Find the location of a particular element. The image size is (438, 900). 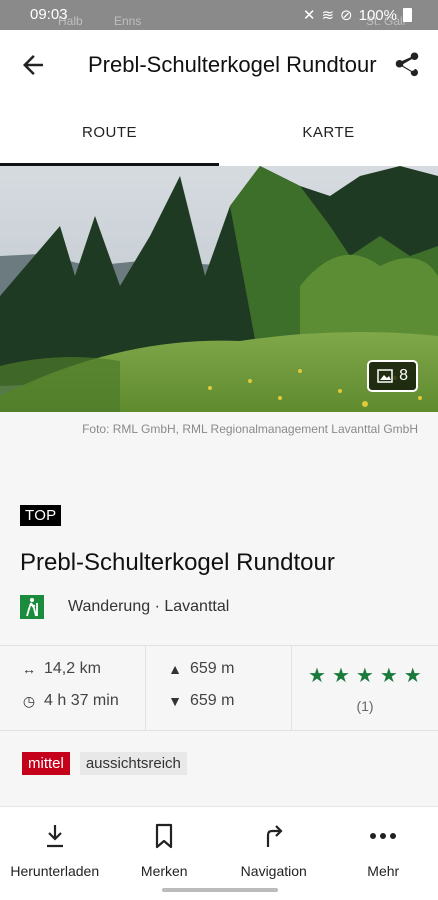

distance-row: ↔ 14,2 km is located at coordinates (60, 669).